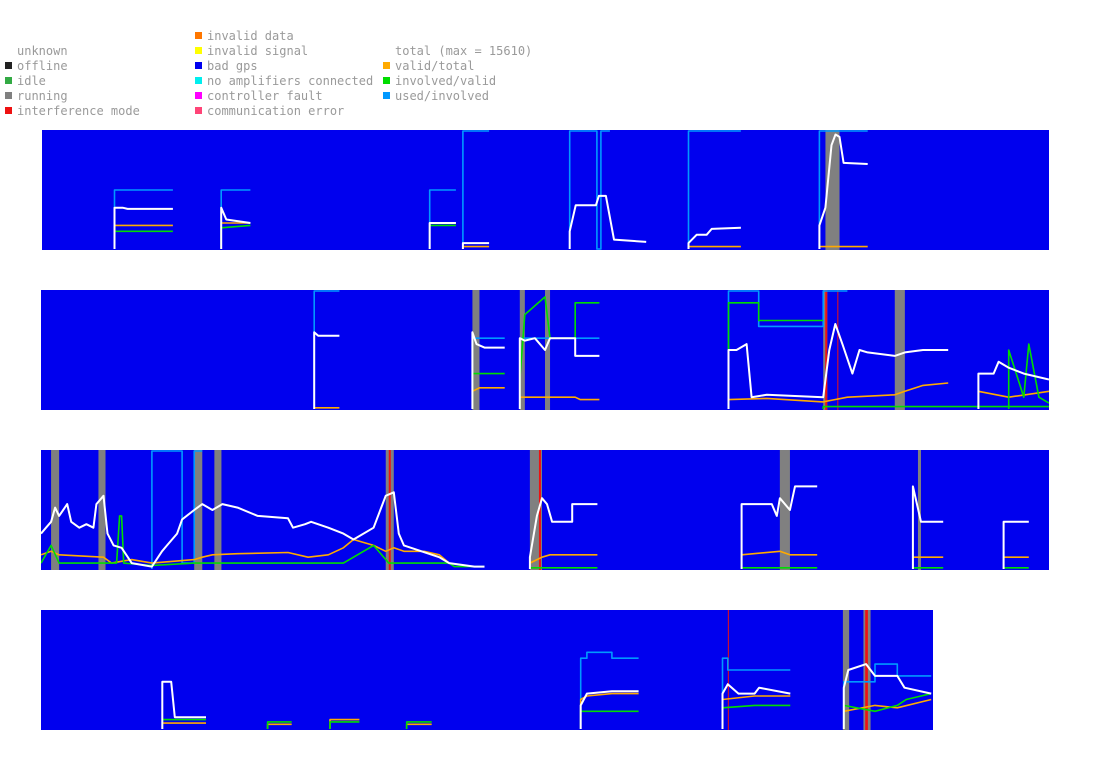  I want to click on legend-item-error: invalid signal, so click(251, 51).